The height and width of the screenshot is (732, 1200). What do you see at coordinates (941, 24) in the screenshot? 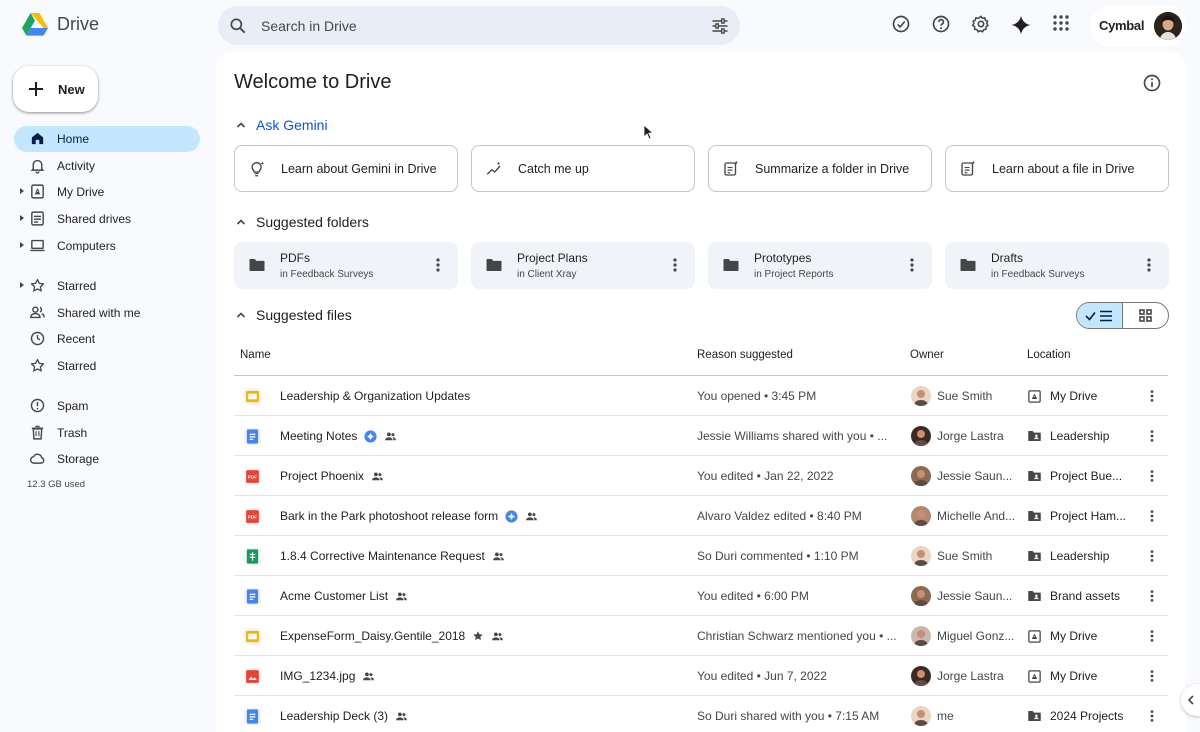
I see `help-icon` at bounding box center [941, 24].